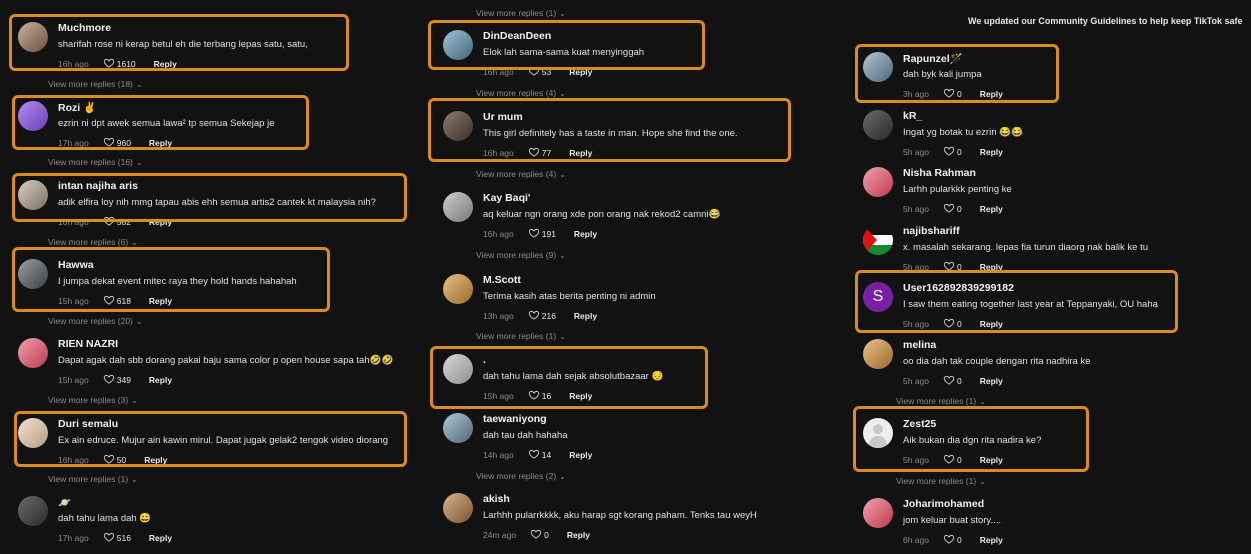 The height and width of the screenshot is (554, 1251). I want to click on comment-author: 🪐, so click(64, 502).